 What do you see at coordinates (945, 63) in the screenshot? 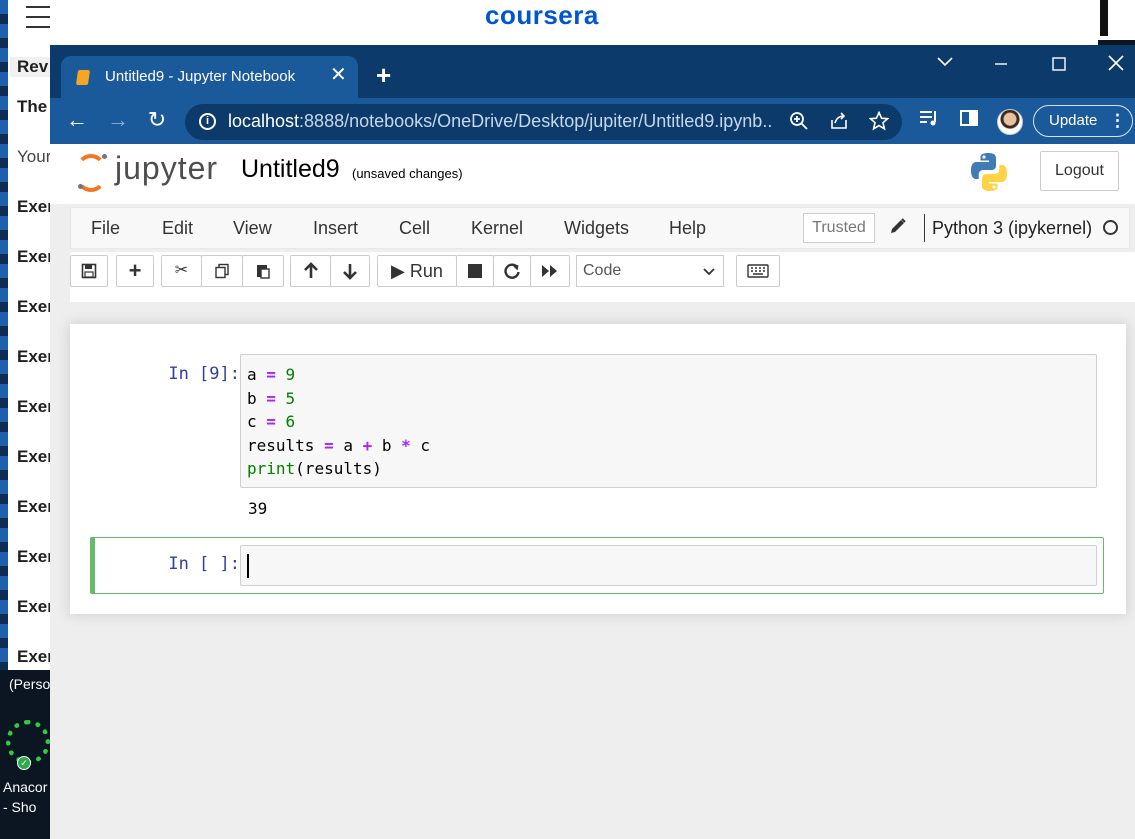
I see `tab-search-chevron-icon` at bounding box center [945, 63].